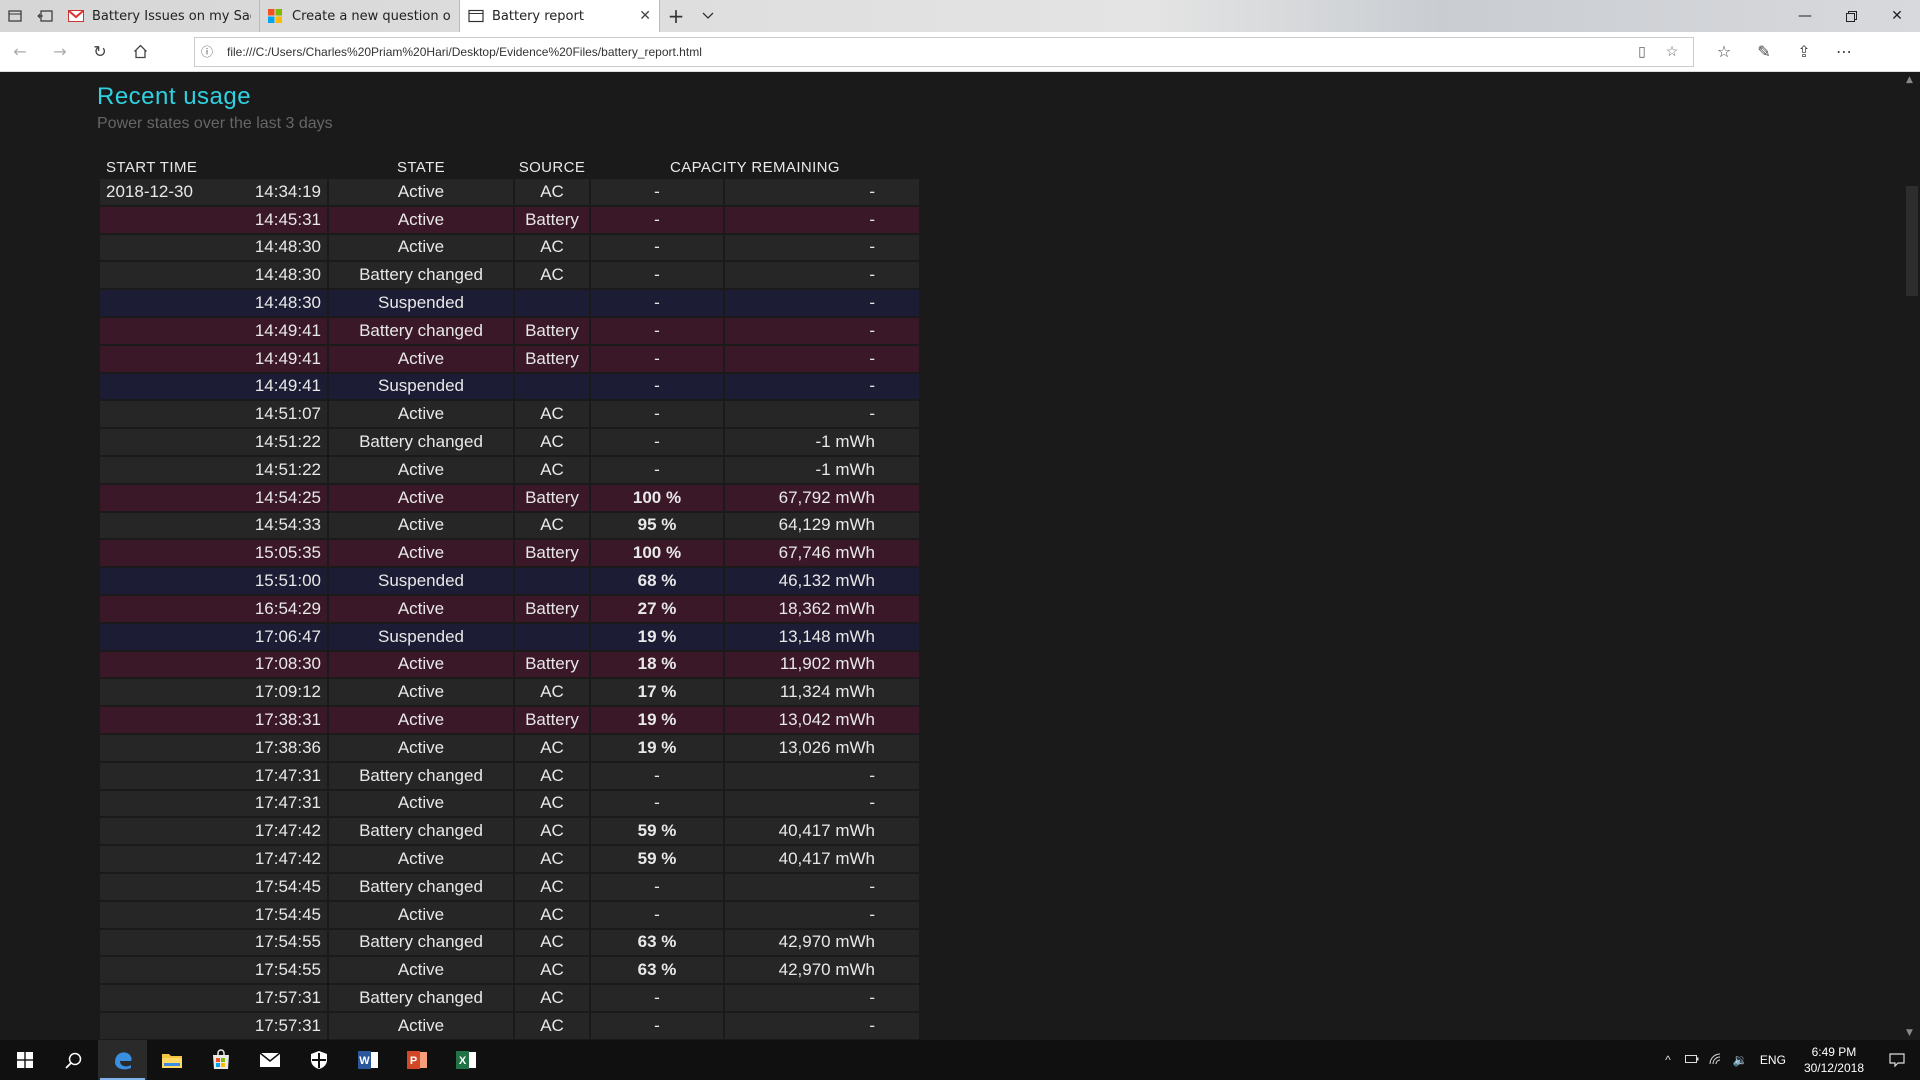  I want to click on tab-manager-icon, so click(15, 16).